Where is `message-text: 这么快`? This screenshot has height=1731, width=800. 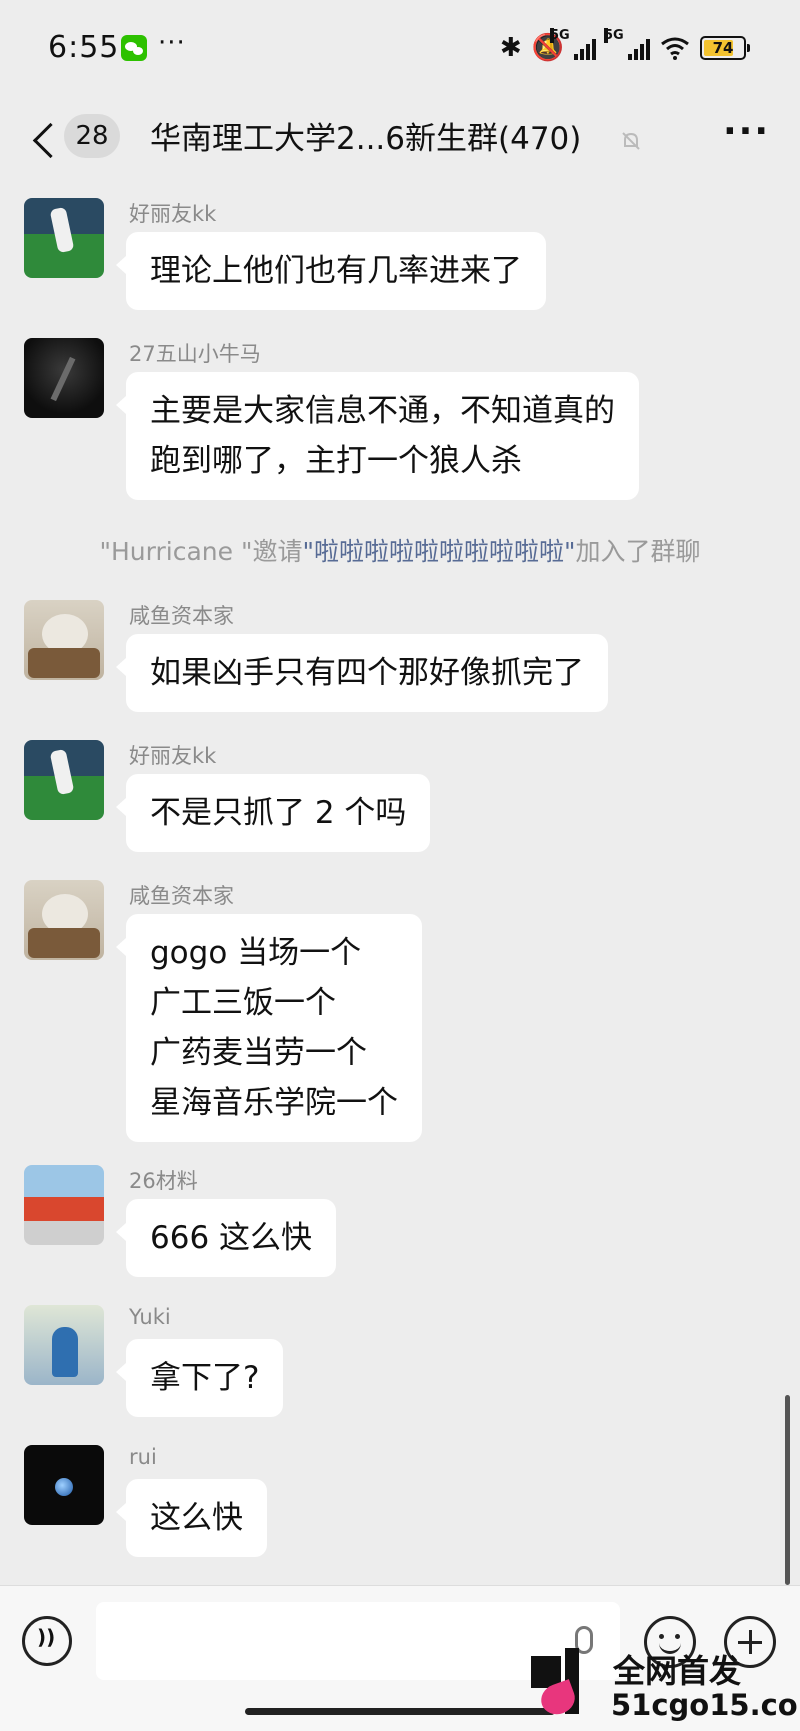 message-text: 这么快 is located at coordinates (196, 1518).